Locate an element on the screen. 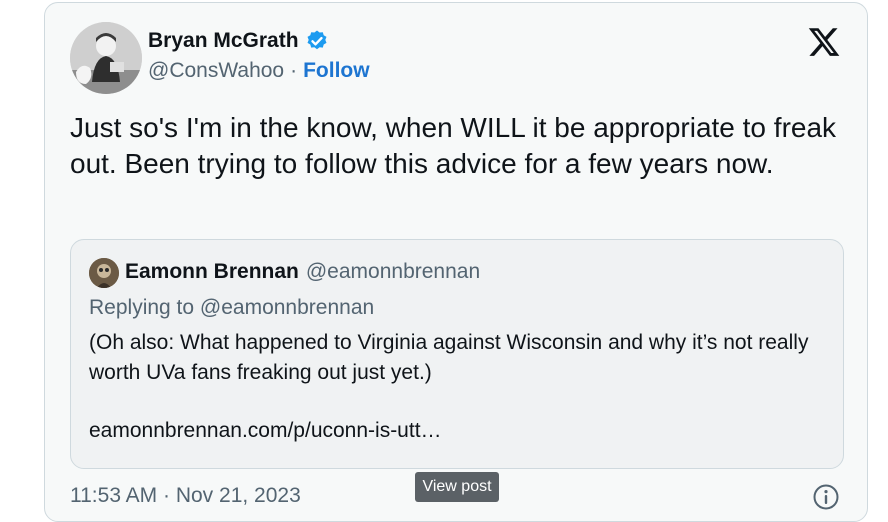 The image size is (888, 522). author-handle: @ConsWahoo is located at coordinates (216, 71).